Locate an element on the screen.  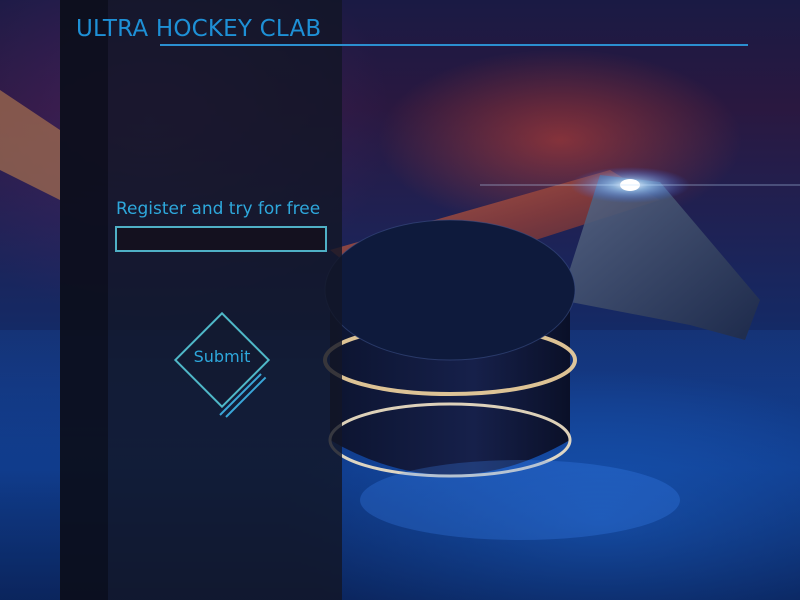
overlay-panel-edge is located at coordinates (84, 300).